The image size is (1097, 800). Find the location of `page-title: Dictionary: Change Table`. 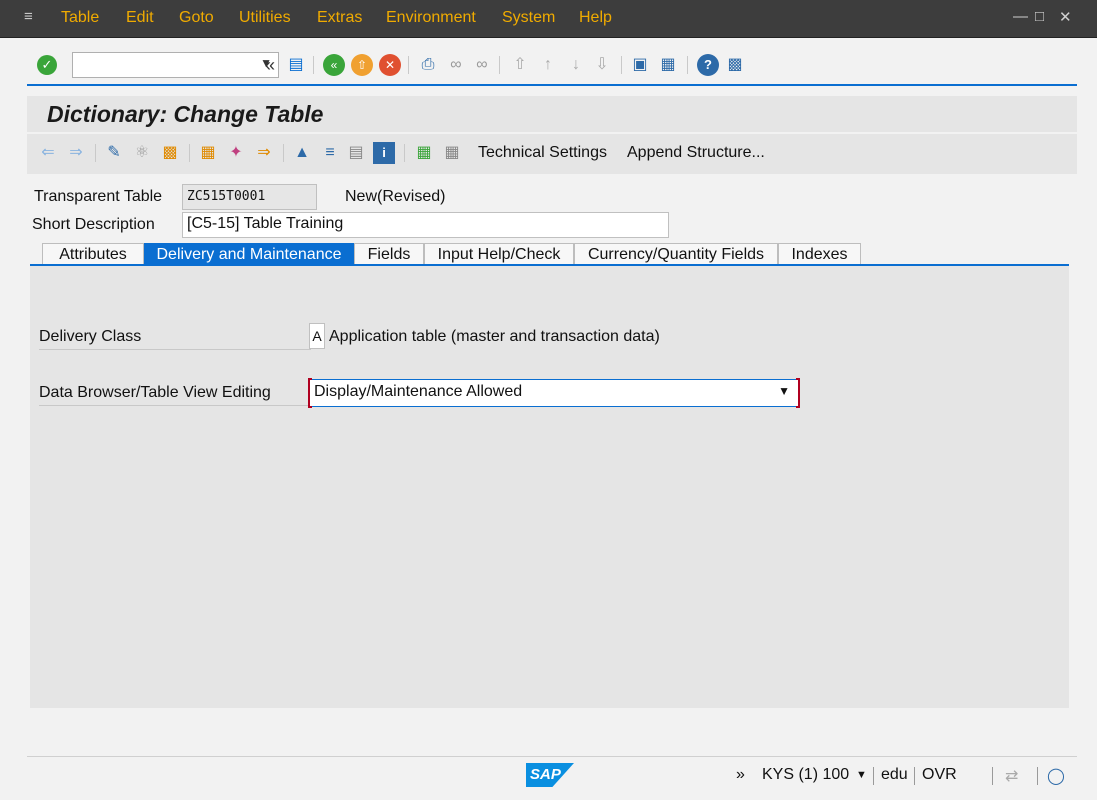

page-title: Dictionary: Change Table is located at coordinates (185, 114).